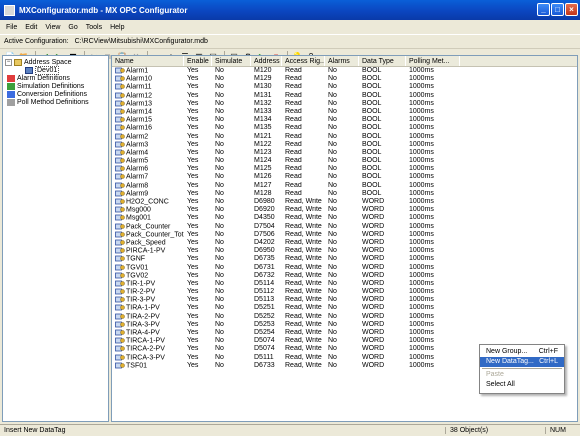 The width and height of the screenshot is (580, 436). What do you see at coordinates (344, 128) in the screenshot?
I see `table-row: Alarm16 Yes No M135 Read No BOOL 1000ms` at bounding box center [344, 128].